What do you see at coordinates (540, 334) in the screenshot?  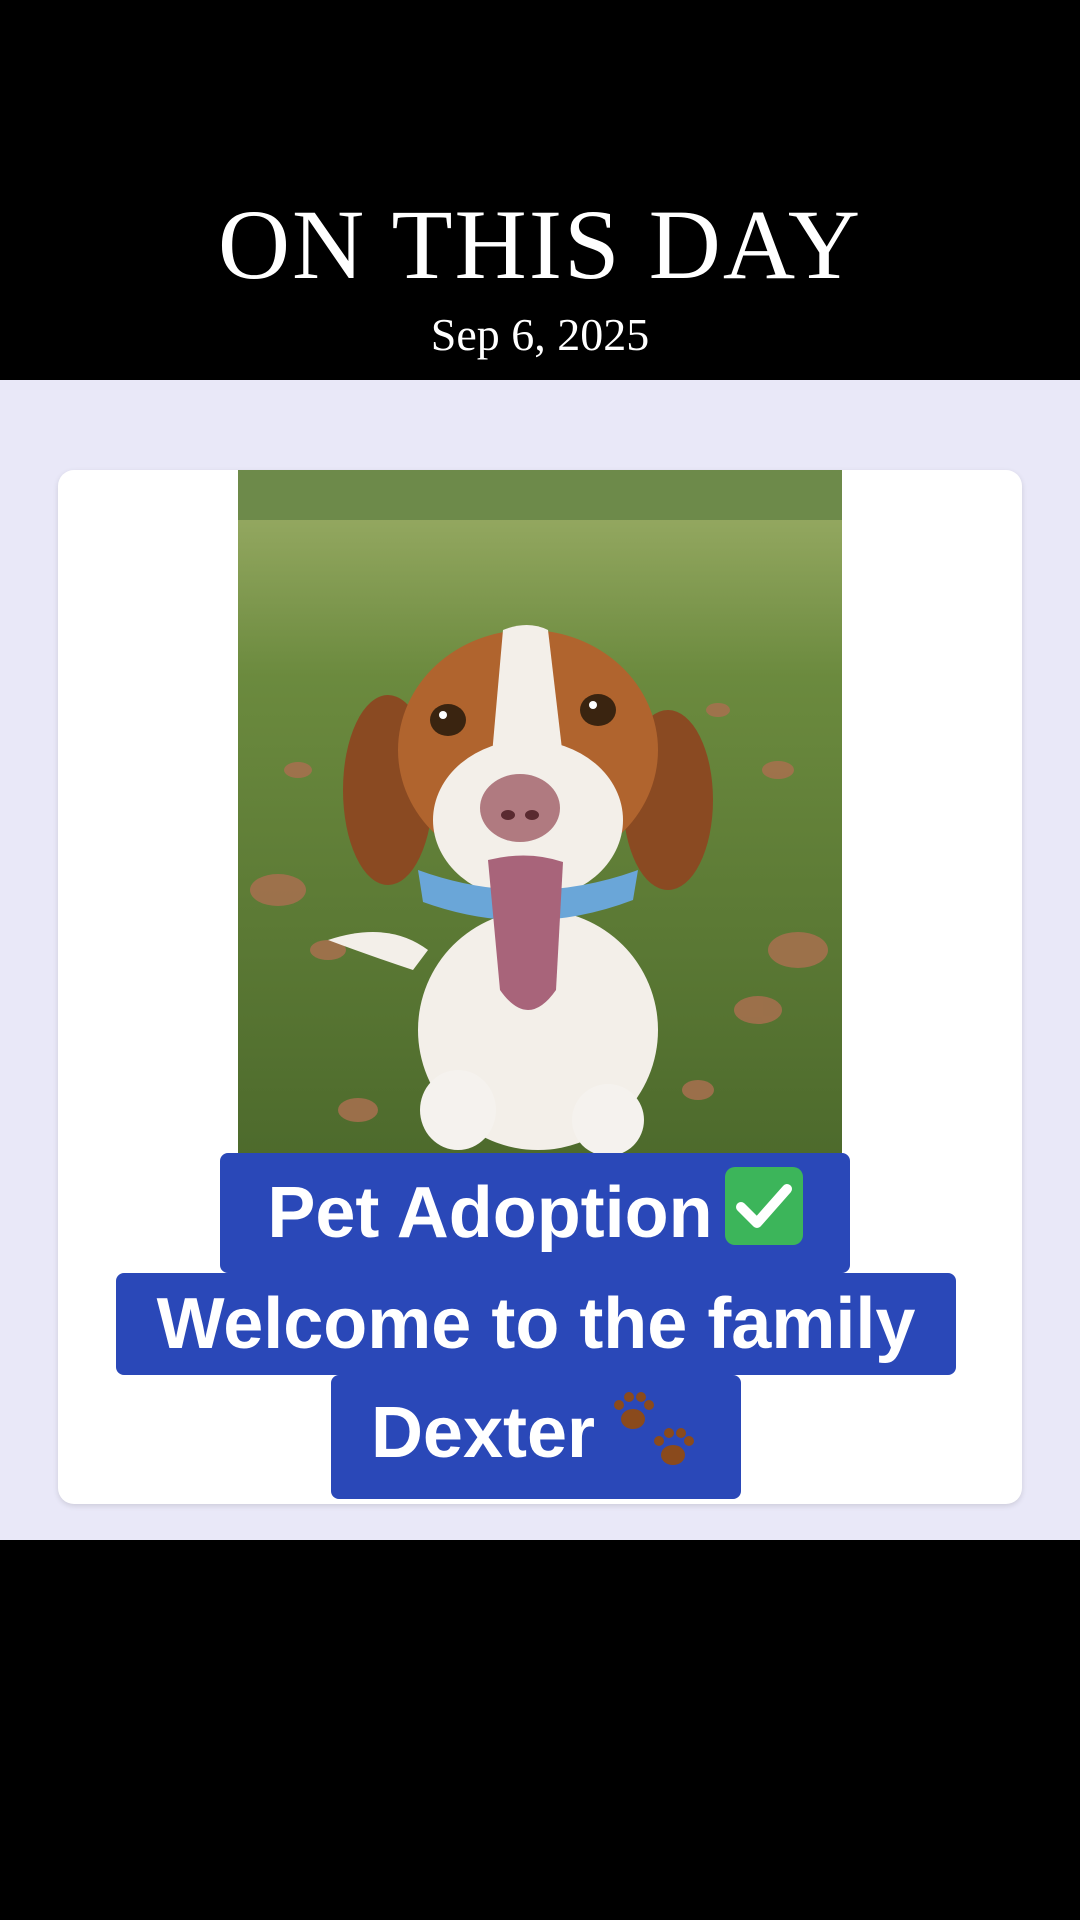 I see `memory-date: Sep 6, 2025` at bounding box center [540, 334].